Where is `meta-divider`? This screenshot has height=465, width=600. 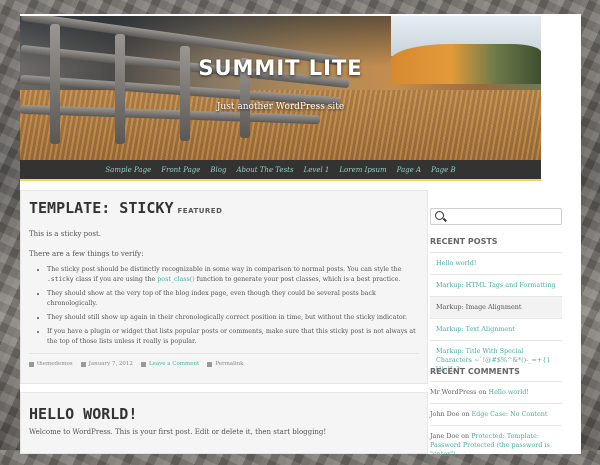
meta-divider is located at coordinates (224, 353).